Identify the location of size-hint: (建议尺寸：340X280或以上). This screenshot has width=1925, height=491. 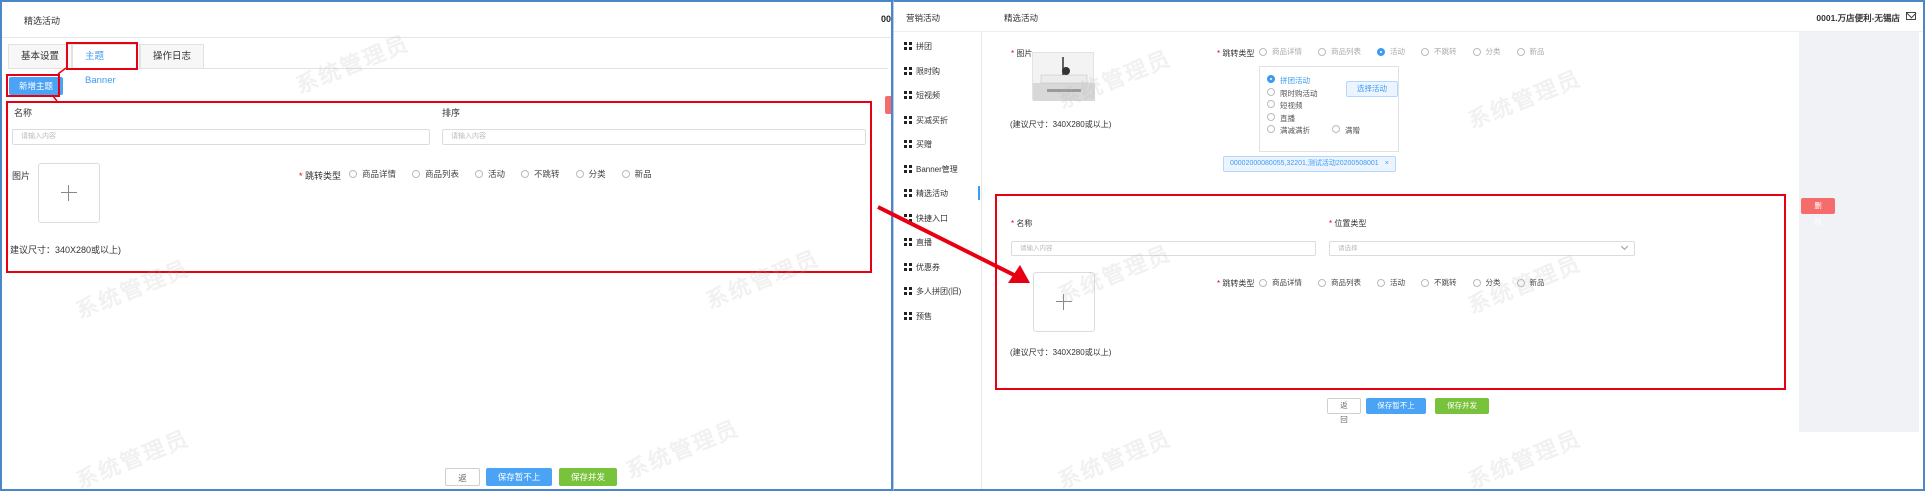
(1061, 124).